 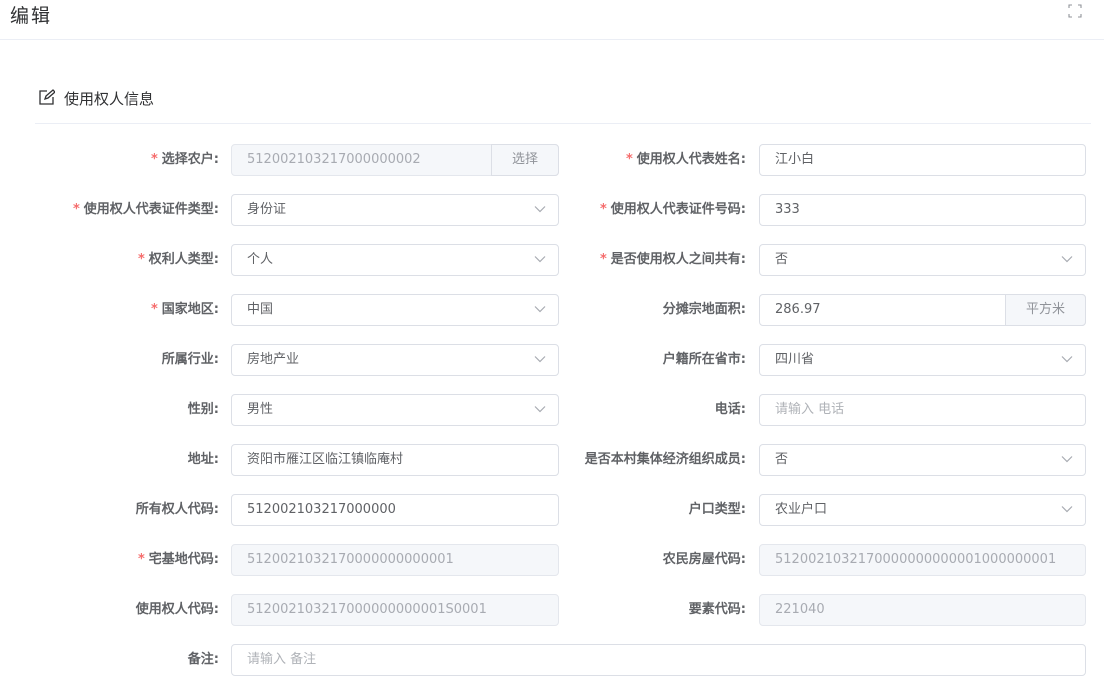 What do you see at coordinates (109, 99) in the screenshot?
I see `section-title: 使用权人信息` at bounding box center [109, 99].